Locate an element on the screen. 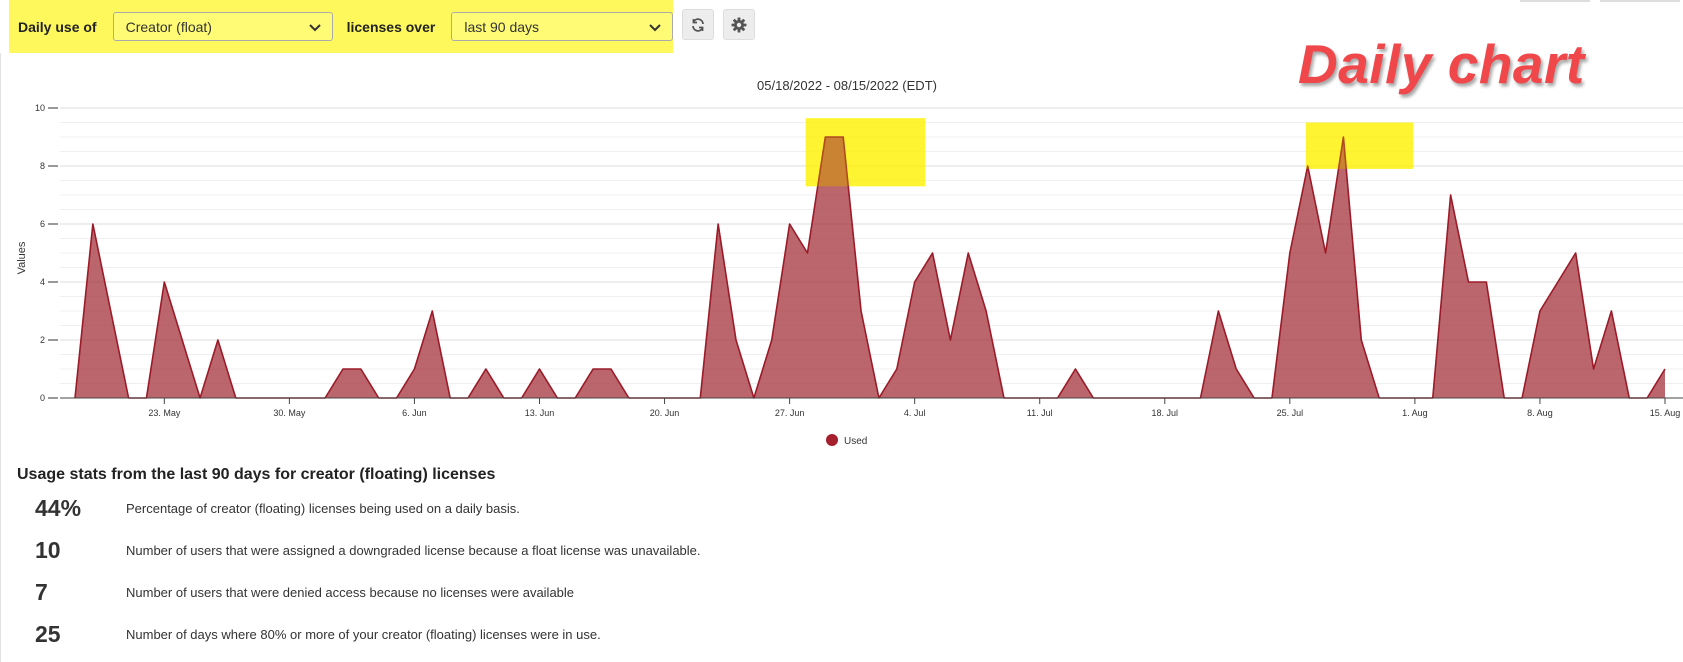 This screenshot has height=662, width=1683. y-axis-label: Values is located at coordinates (22, 257).